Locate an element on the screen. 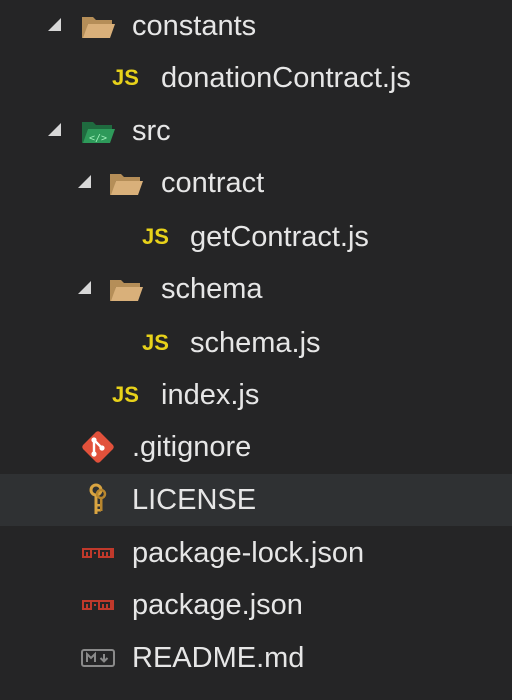 This screenshot has height=700, width=512. tree-item-label: schema.js is located at coordinates (255, 343).